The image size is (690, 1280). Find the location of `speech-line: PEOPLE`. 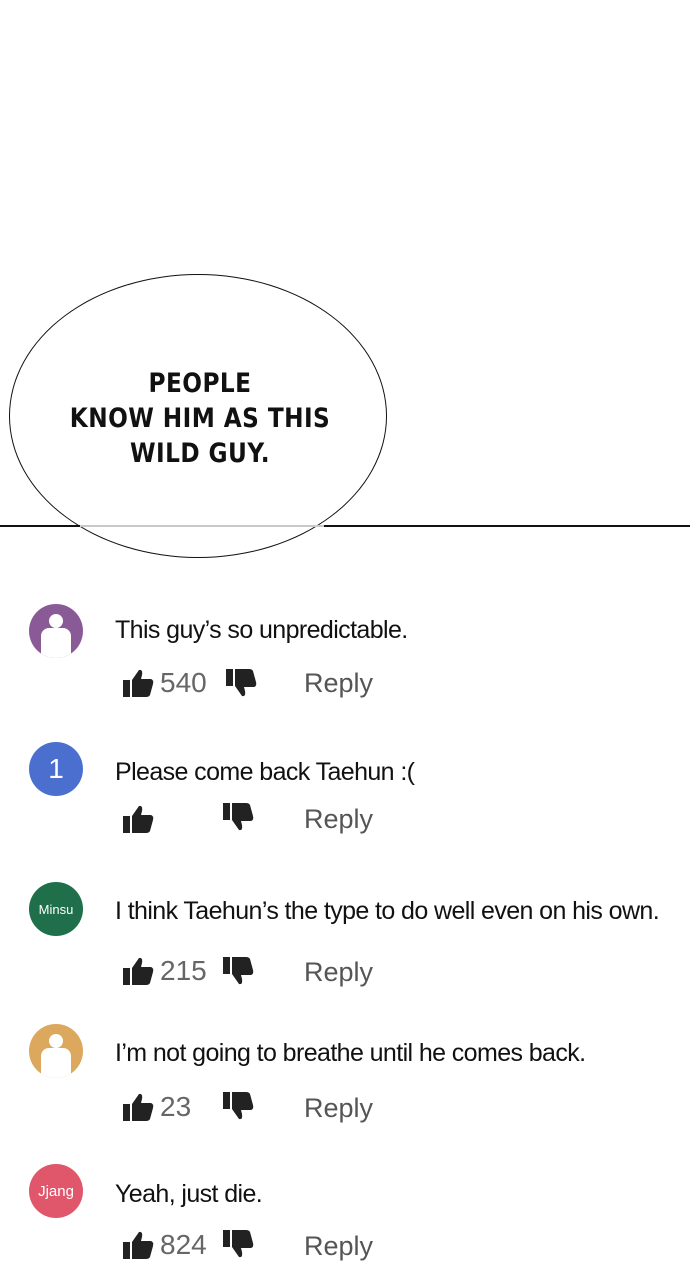

speech-line: PEOPLE is located at coordinates (200, 383).